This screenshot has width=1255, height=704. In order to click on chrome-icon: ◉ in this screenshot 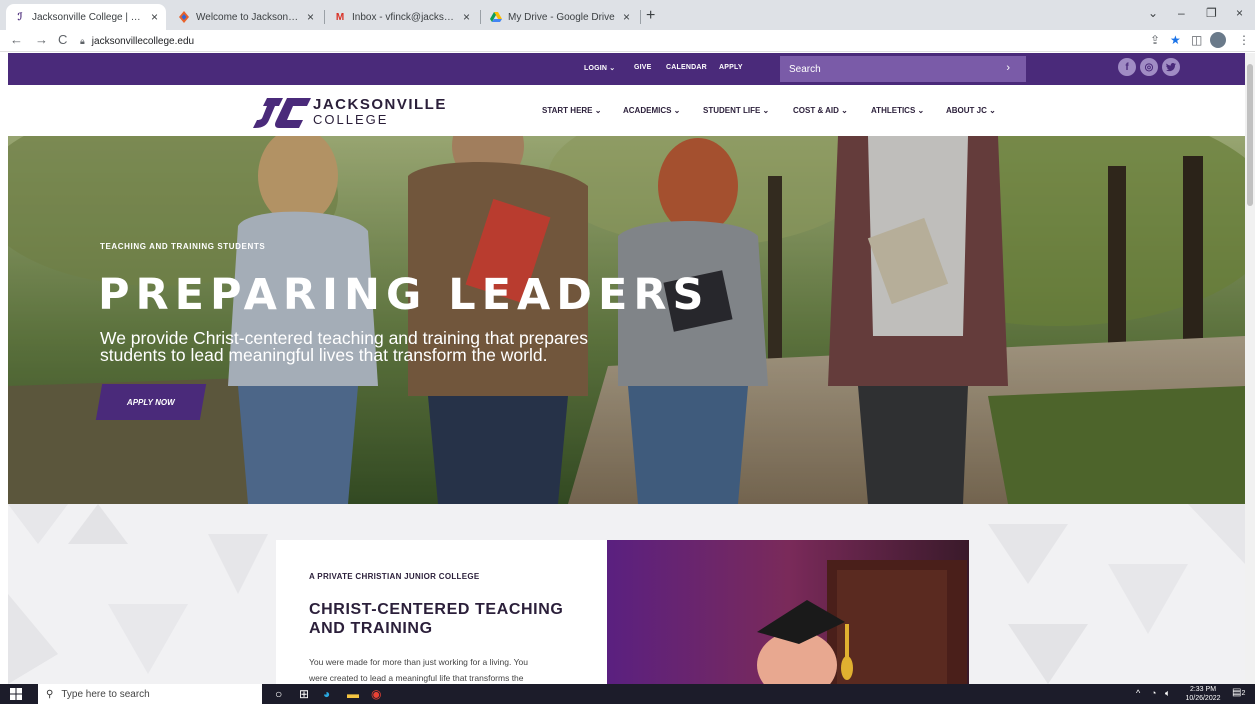, I will do `click(376, 694)`.